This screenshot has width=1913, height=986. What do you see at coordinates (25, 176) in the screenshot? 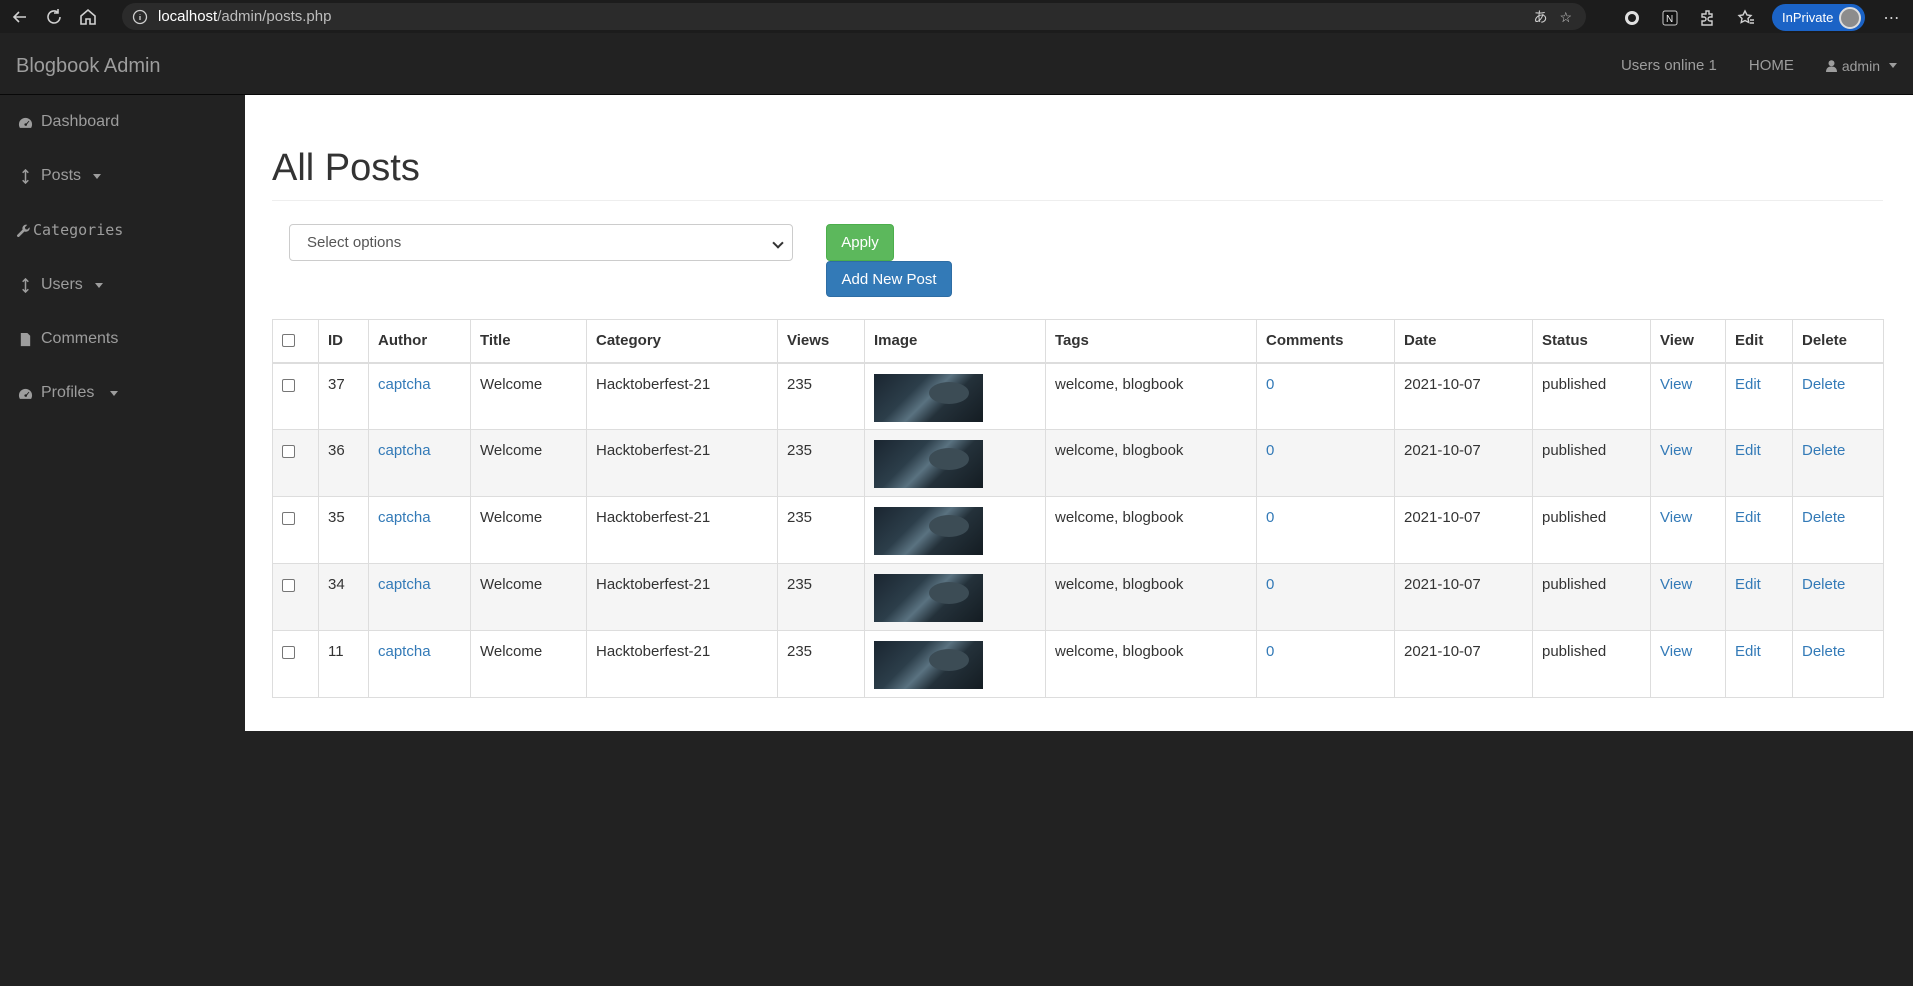
I see `arrows-v-icon` at bounding box center [25, 176].